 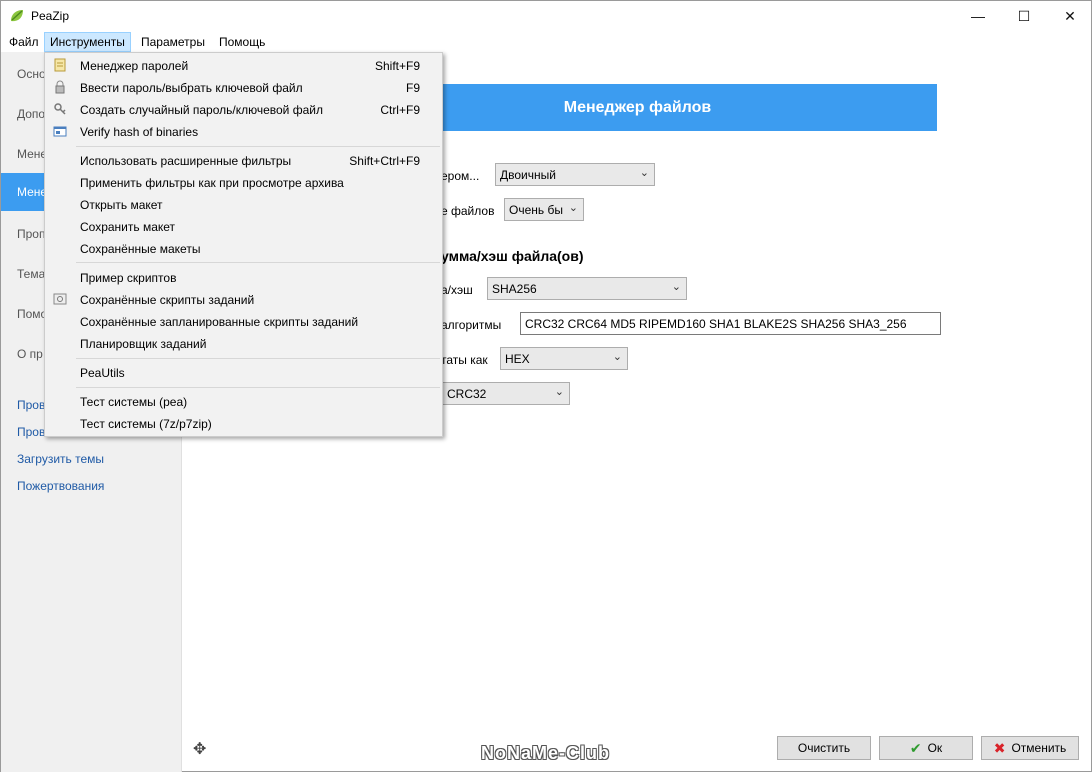 What do you see at coordinates (243, 65) in the screenshot?
I see `menu-item-password-manager: Менеджер паролей Shift+F9` at bounding box center [243, 65].